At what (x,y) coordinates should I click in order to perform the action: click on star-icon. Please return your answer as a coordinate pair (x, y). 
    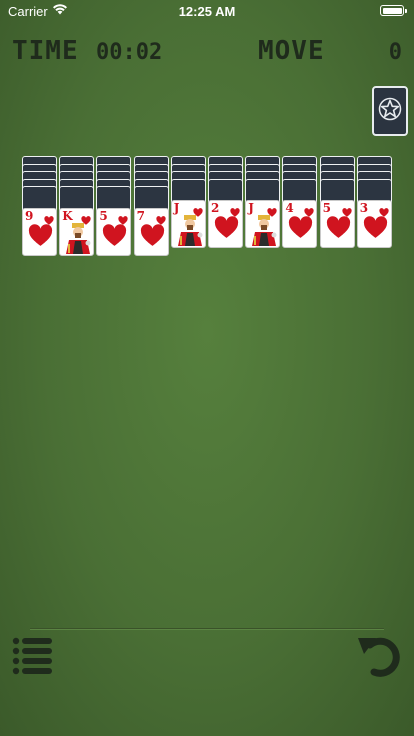
    Looking at the image, I should click on (390, 111).